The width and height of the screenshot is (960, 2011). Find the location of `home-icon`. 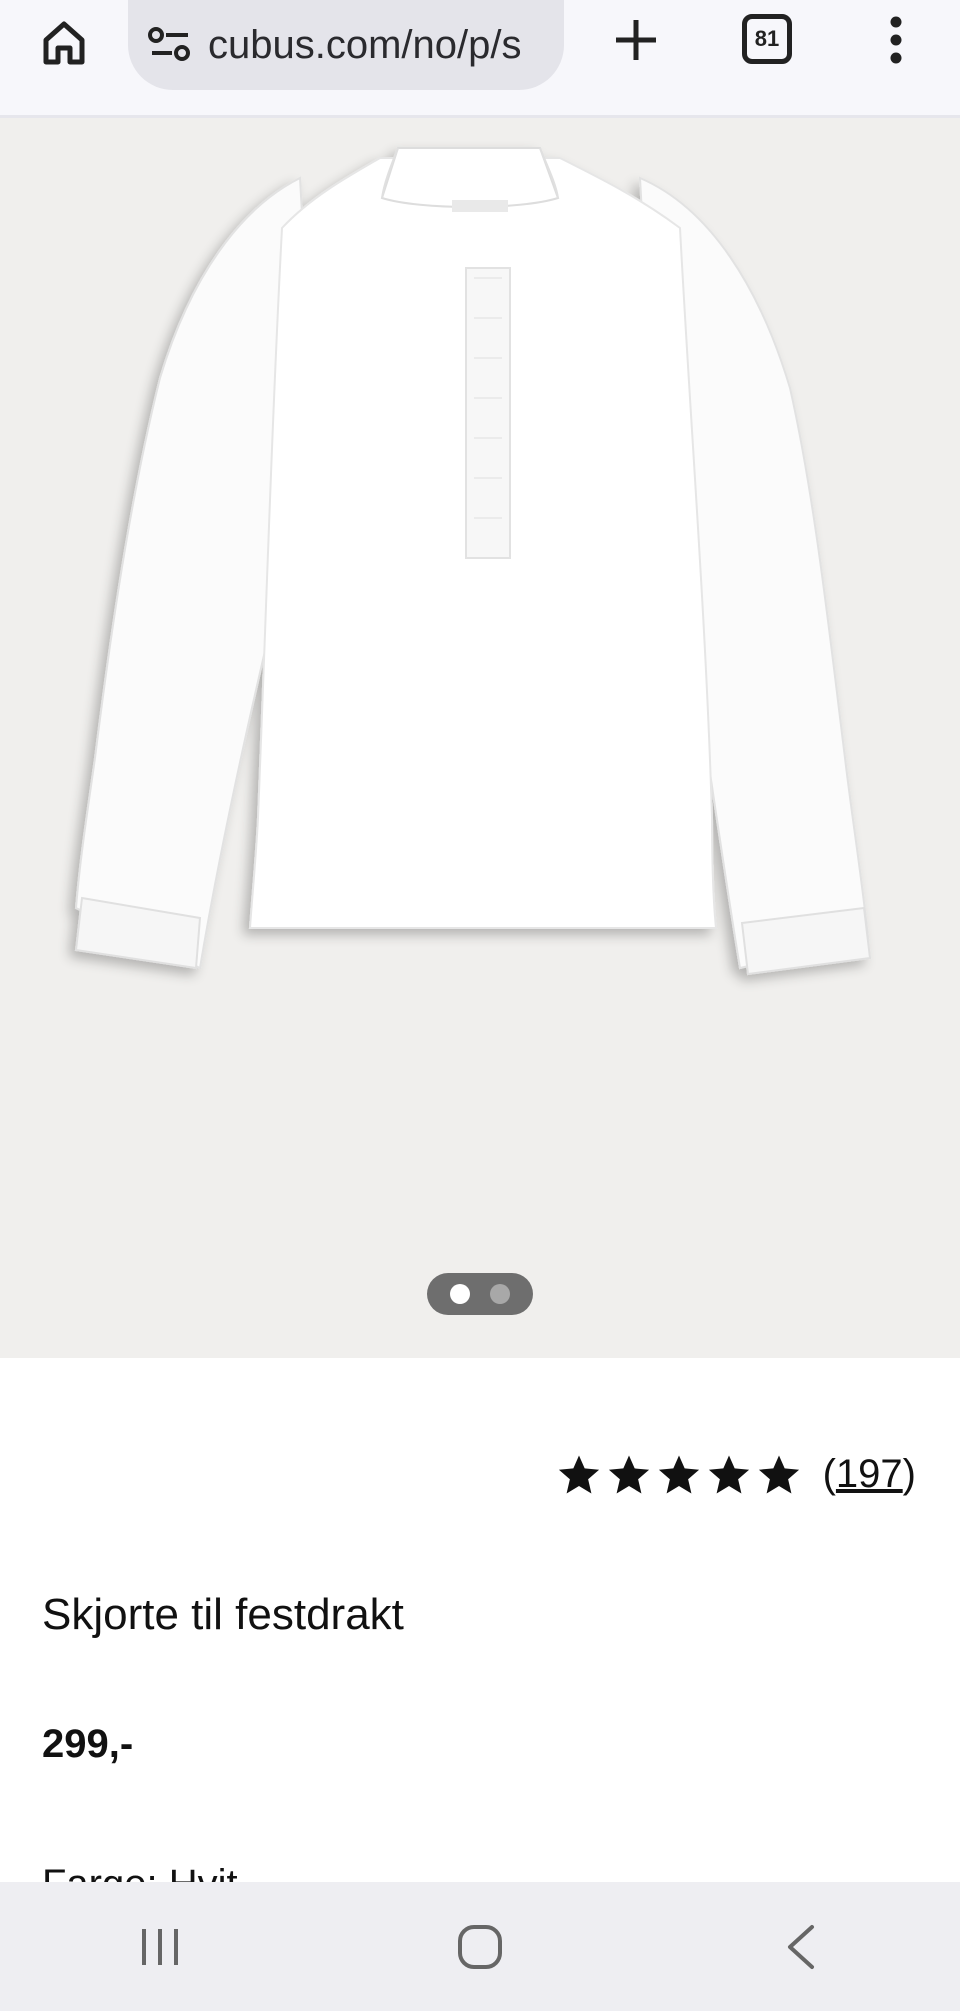

home-icon is located at coordinates (64, 42).